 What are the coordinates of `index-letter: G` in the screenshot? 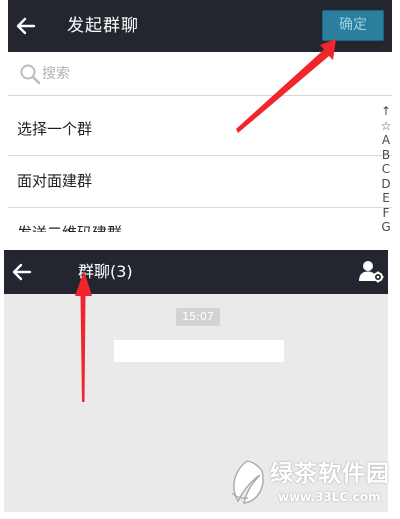 It's located at (386, 226).